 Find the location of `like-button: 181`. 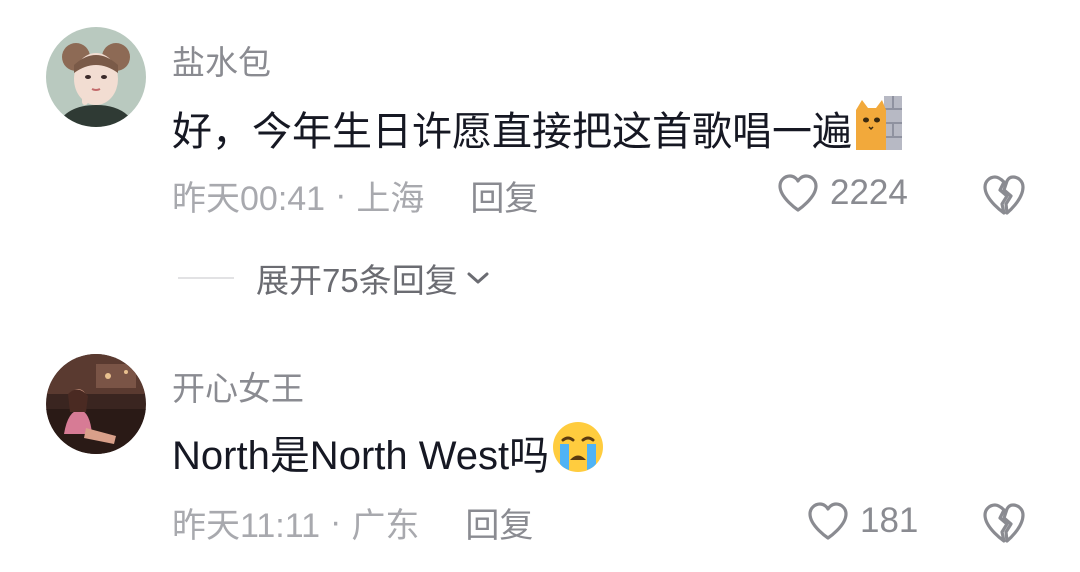

like-button: 181 is located at coordinates (862, 521).